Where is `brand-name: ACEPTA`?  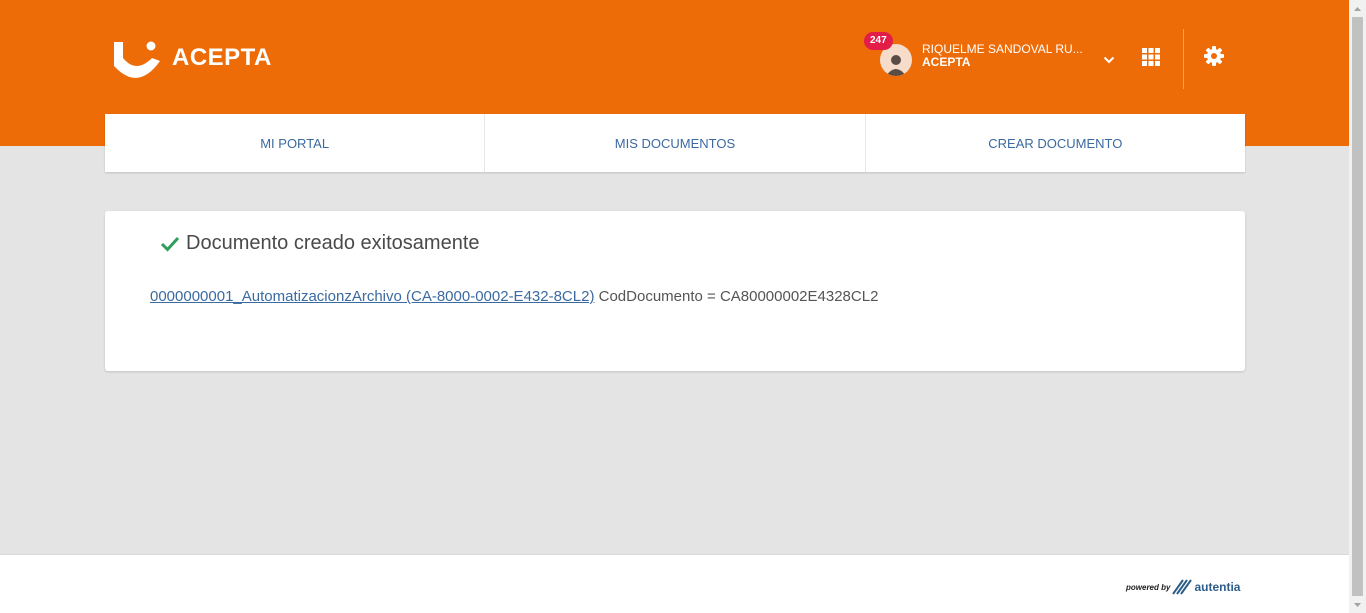
brand-name: ACEPTA is located at coordinates (222, 57).